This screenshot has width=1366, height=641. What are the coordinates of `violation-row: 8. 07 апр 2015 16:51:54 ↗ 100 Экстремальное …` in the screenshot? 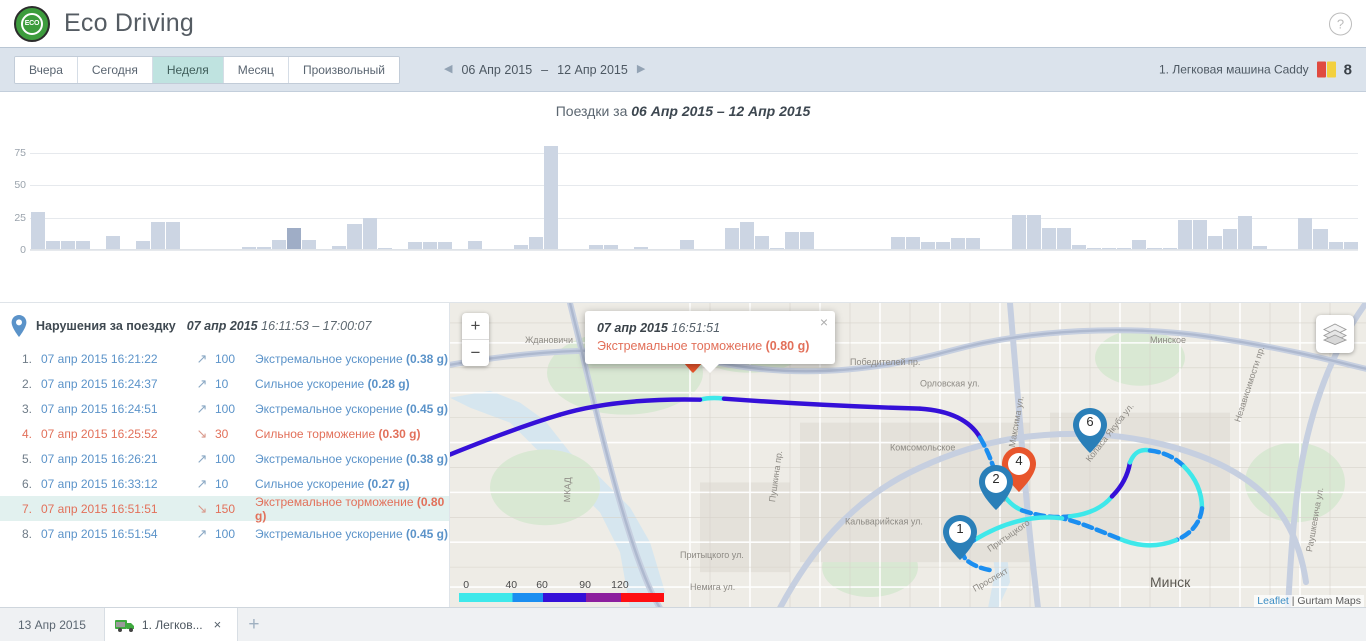 It's located at (224, 533).